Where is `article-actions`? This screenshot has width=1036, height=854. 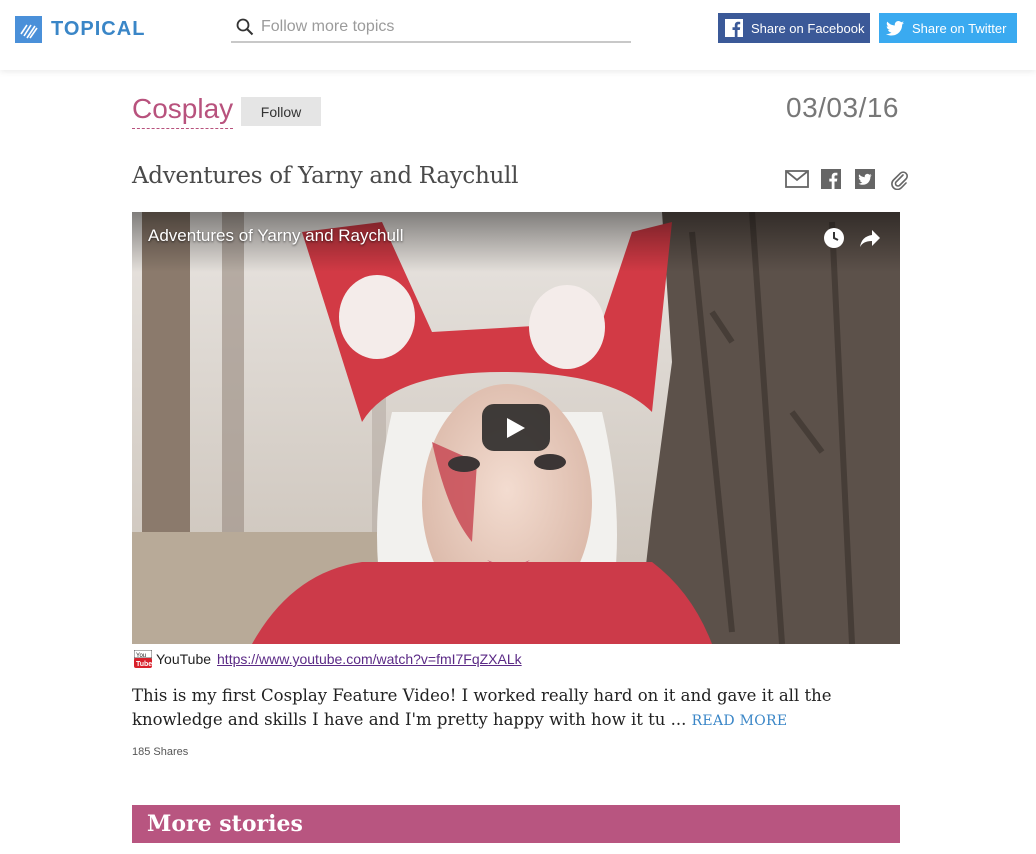 article-actions is located at coordinates (848, 179).